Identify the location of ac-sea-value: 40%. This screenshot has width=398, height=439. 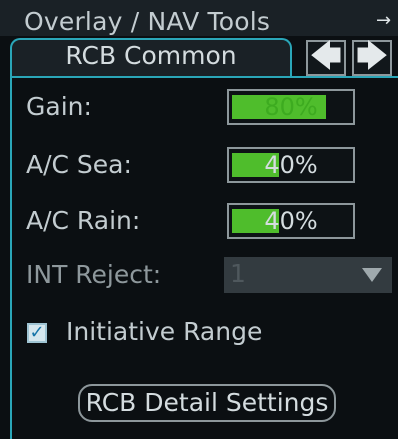
(291, 165).